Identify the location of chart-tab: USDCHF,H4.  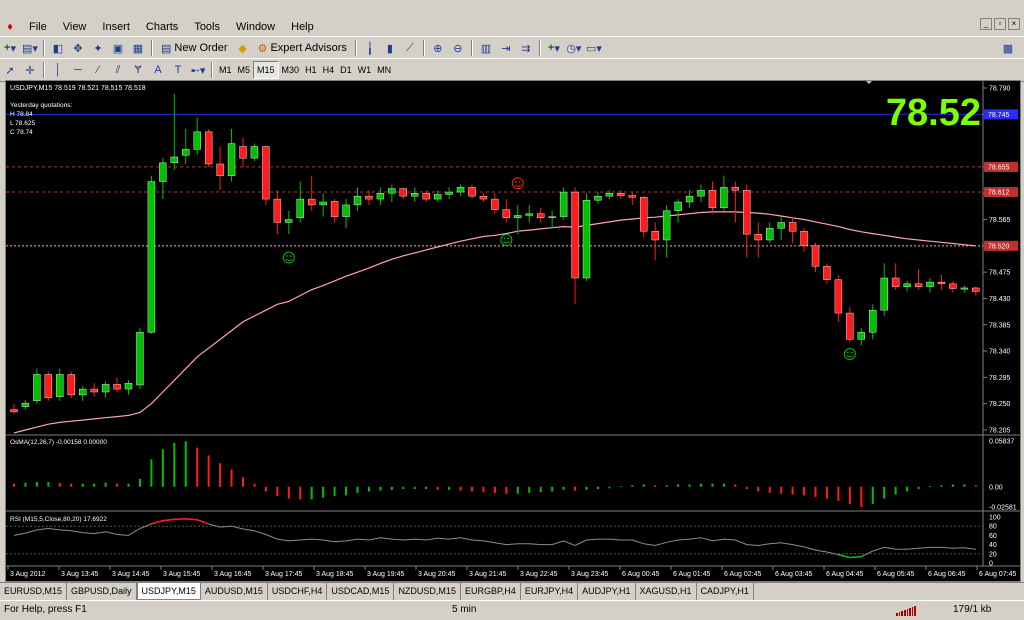
(298, 591).